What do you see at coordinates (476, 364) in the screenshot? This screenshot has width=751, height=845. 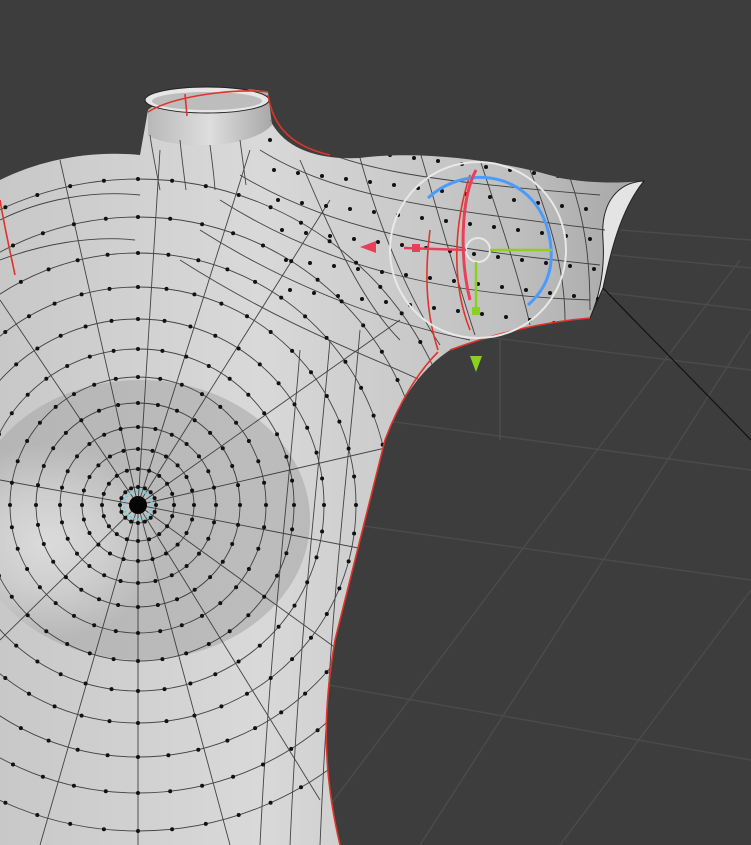 I see `gizmo-y-arrow` at bounding box center [476, 364].